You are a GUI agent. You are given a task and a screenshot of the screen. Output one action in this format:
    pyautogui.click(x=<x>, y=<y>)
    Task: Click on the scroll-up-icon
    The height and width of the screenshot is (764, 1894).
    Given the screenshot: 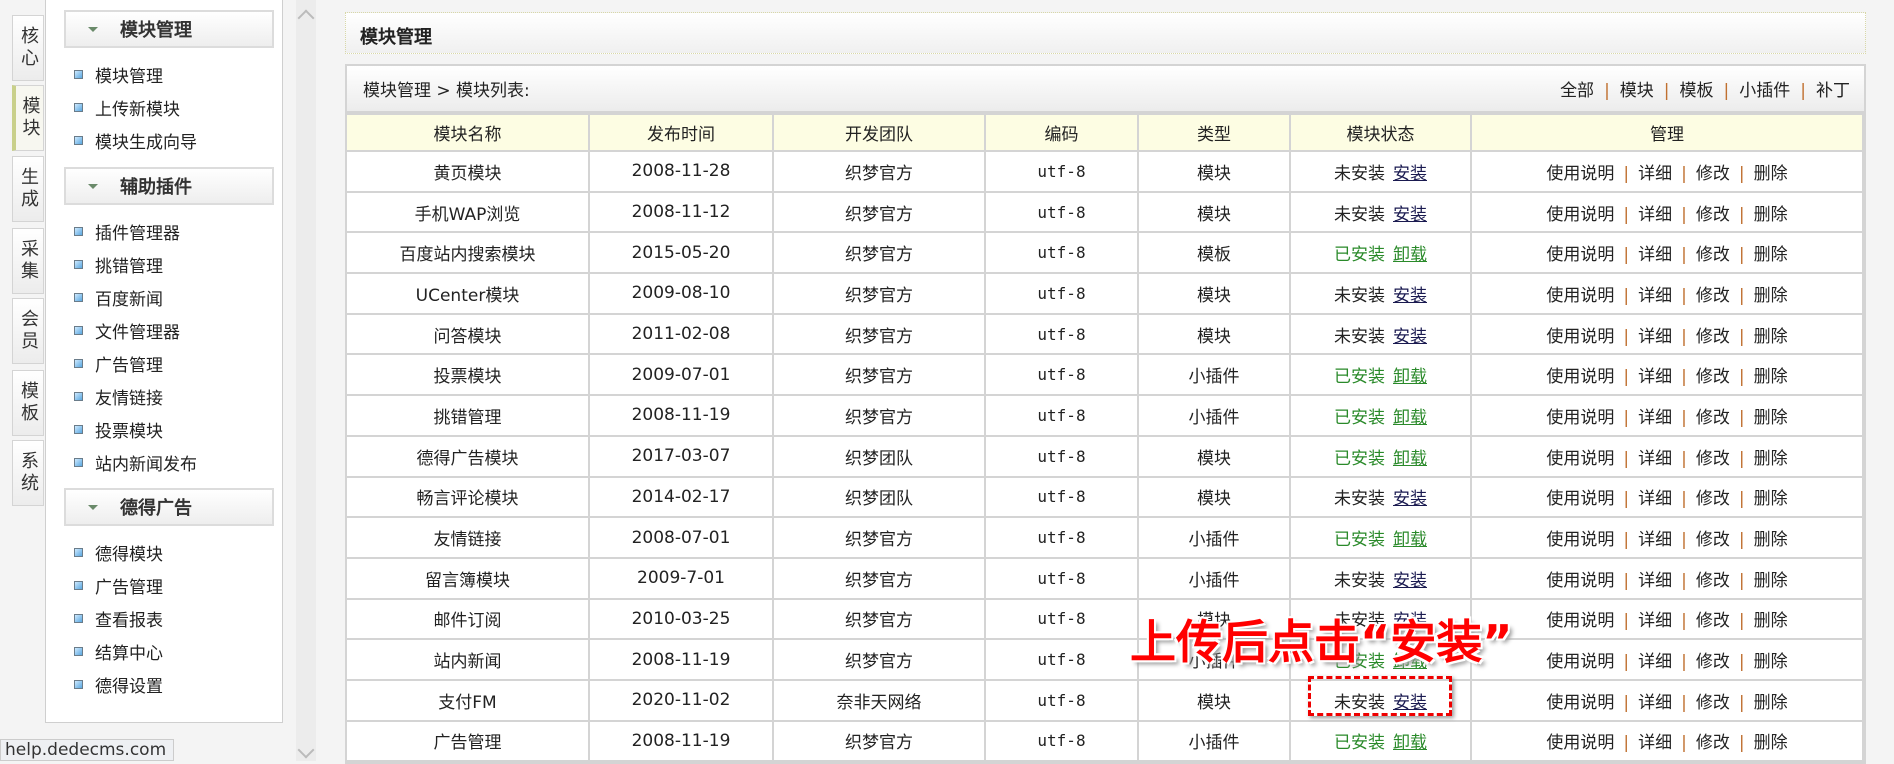 What is the action you would take?
    pyautogui.click(x=306, y=18)
    